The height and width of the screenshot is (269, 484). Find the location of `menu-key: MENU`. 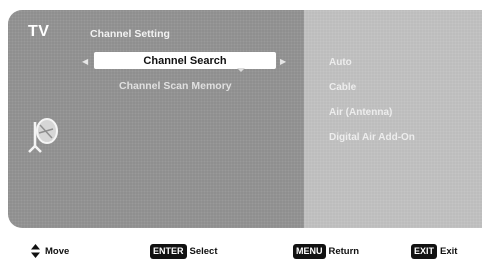

menu-key: MENU is located at coordinates (309, 251).